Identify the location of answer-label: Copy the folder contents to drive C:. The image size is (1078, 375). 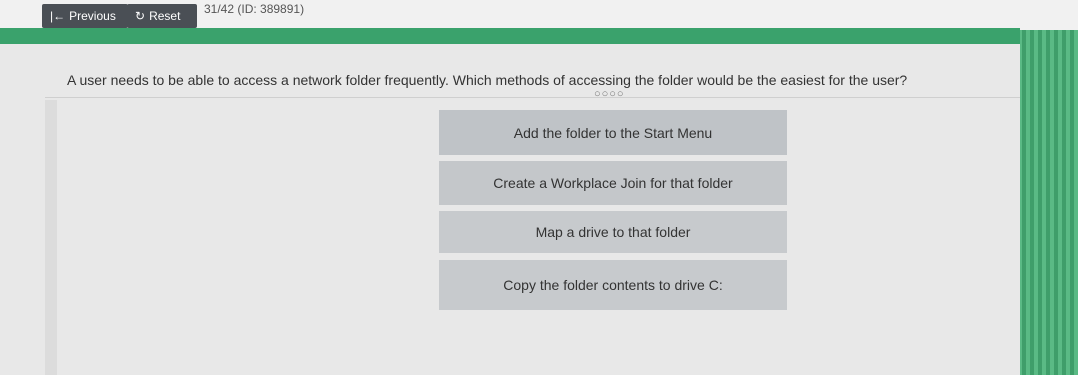
(613, 285).